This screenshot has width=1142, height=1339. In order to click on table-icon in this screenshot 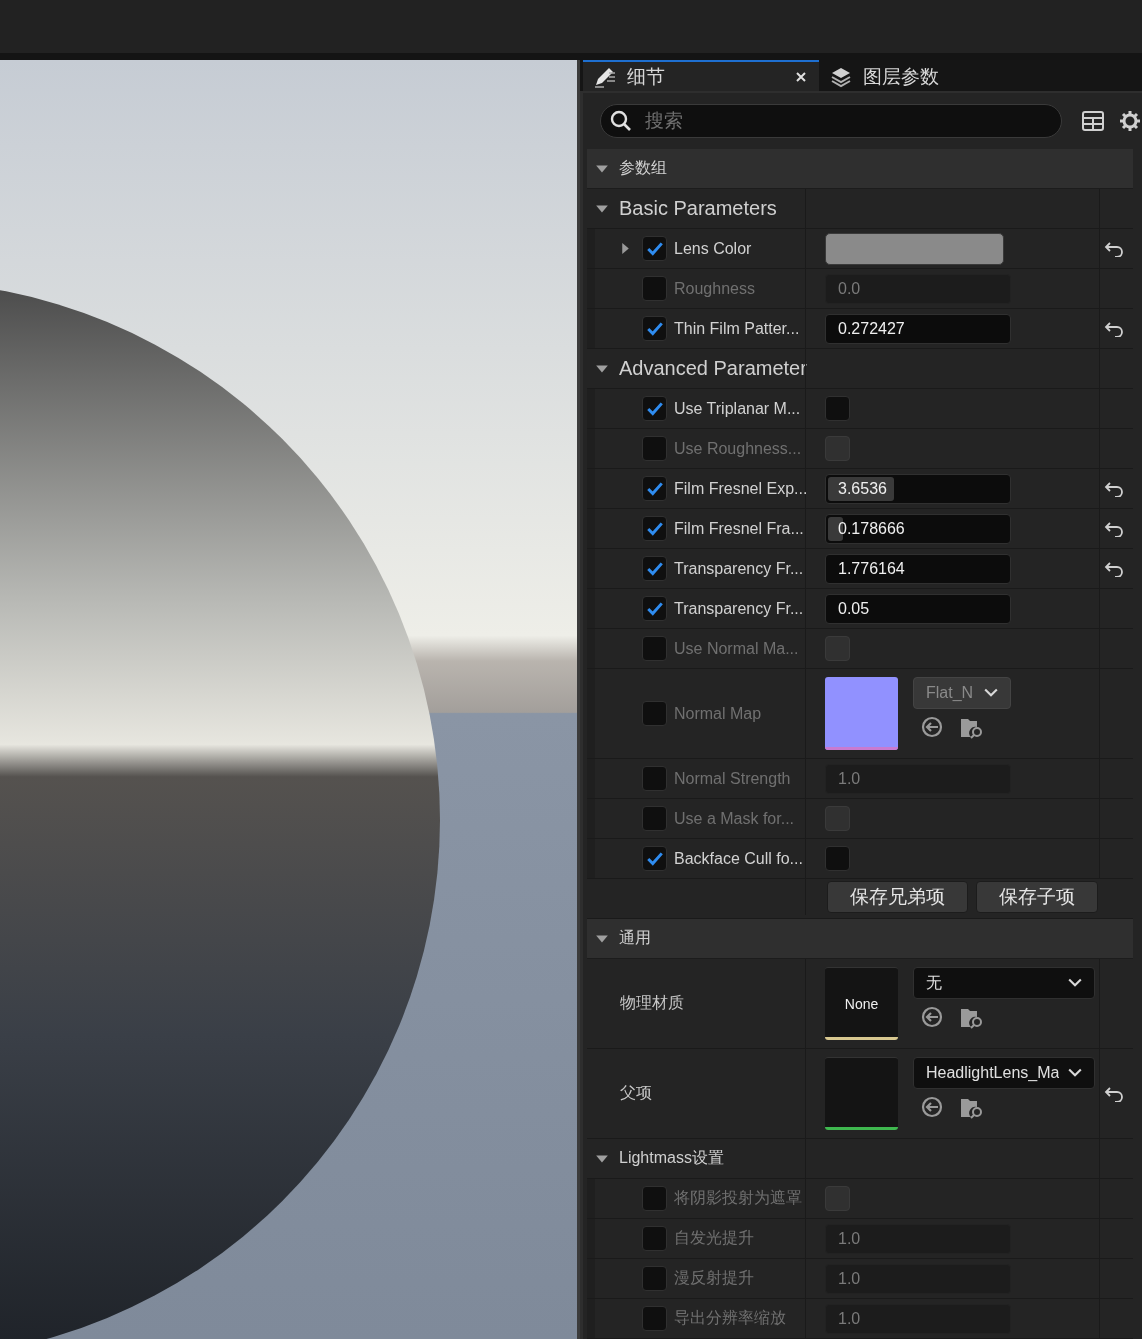, I will do `click(1093, 121)`.